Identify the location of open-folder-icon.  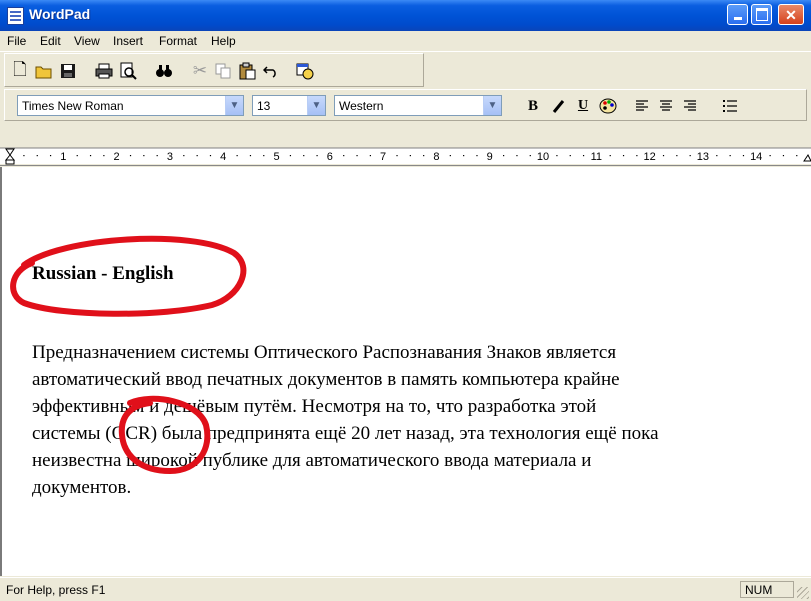
(44, 71).